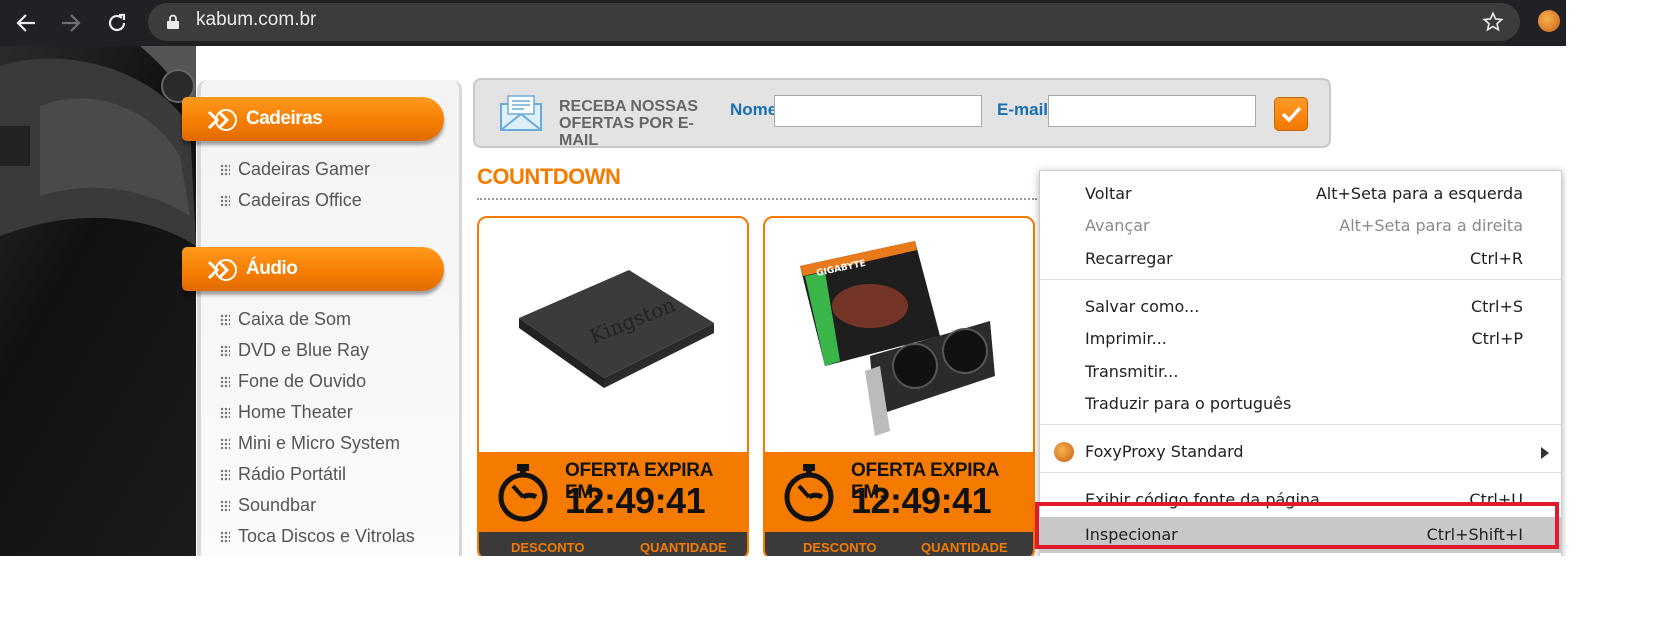 This screenshot has width=1660, height=624. Describe the element at coordinates (1431, 225) in the screenshot. I see `menu-item-shortcut: Alt+Seta para a direita` at that location.